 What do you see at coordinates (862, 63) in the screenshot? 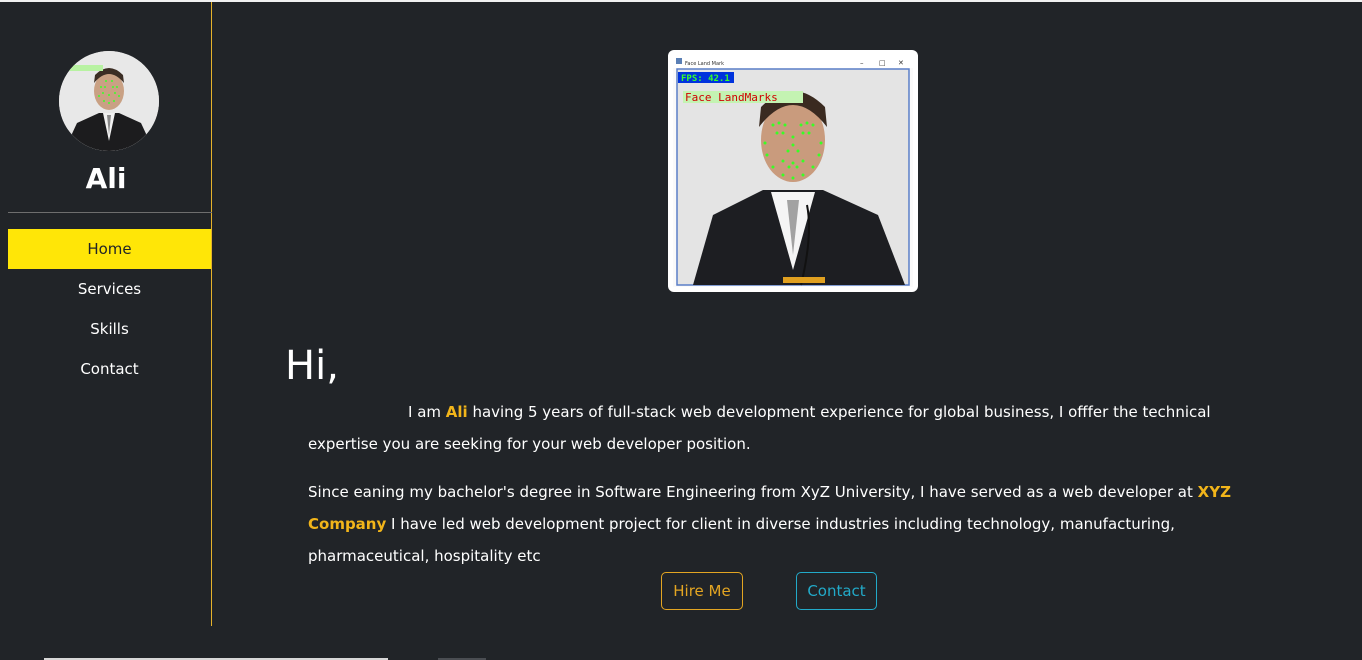
I see `window-minimize-icon: –` at bounding box center [862, 63].